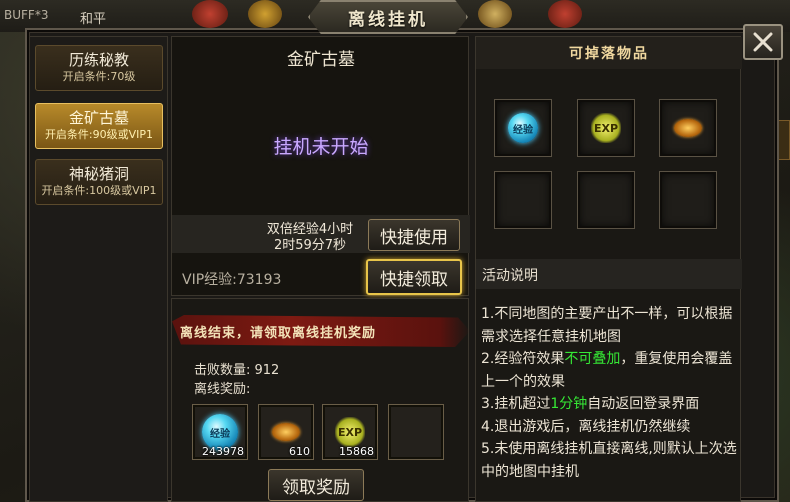  Describe the element at coordinates (321, 147) in the screenshot. I see `afk-status-text: 挂机未开始` at that location.